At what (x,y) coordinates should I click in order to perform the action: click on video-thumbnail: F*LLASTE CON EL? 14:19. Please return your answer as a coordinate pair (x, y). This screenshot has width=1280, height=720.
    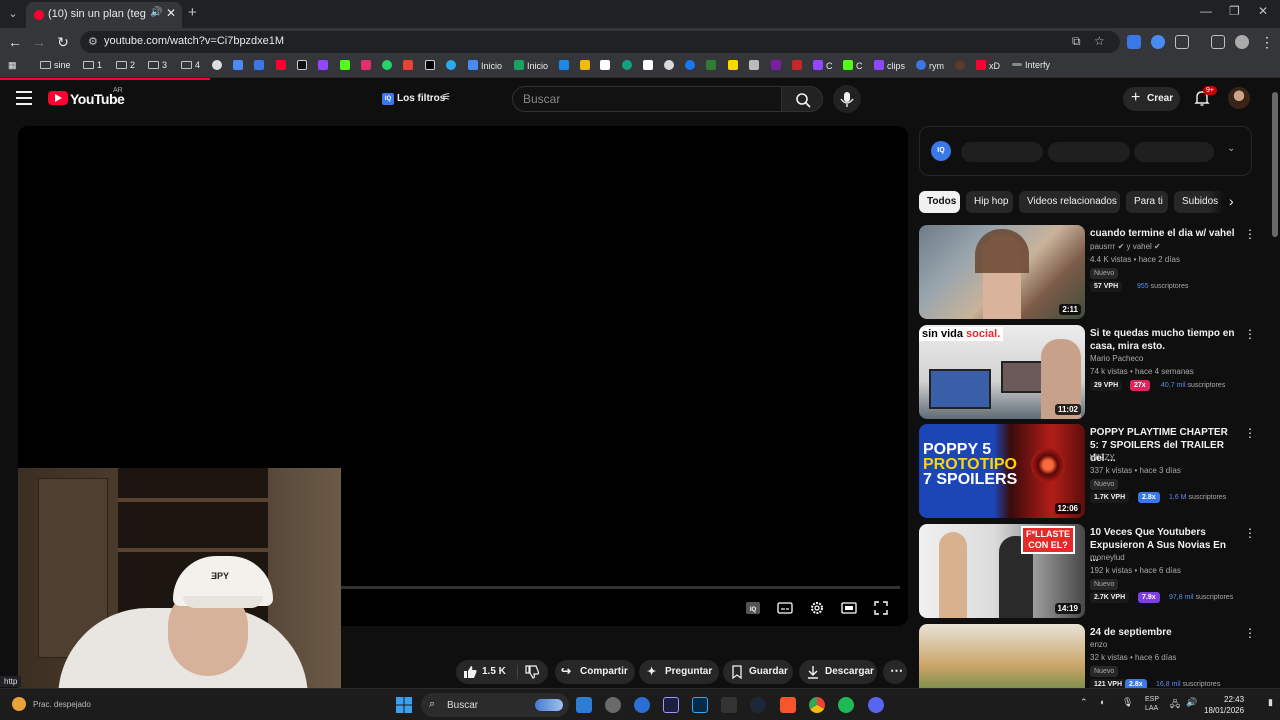
    Looking at the image, I should click on (1002, 571).